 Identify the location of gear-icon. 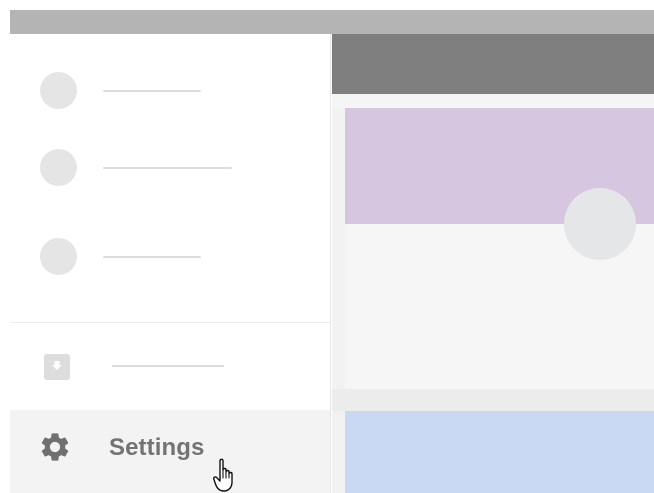
(55, 447).